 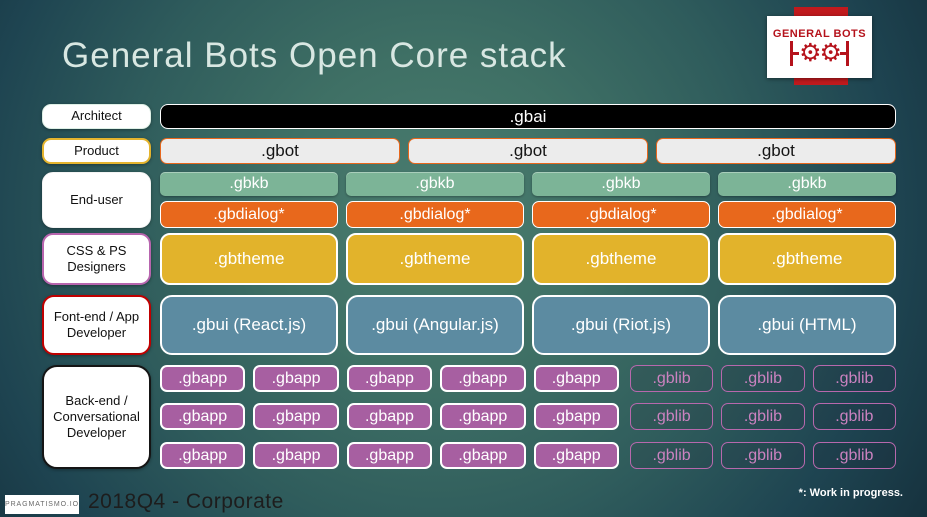 What do you see at coordinates (621, 325) in the screenshot?
I see `stack-box-gbui-riot: .gbui (Riot.js)` at bounding box center [621, 325].